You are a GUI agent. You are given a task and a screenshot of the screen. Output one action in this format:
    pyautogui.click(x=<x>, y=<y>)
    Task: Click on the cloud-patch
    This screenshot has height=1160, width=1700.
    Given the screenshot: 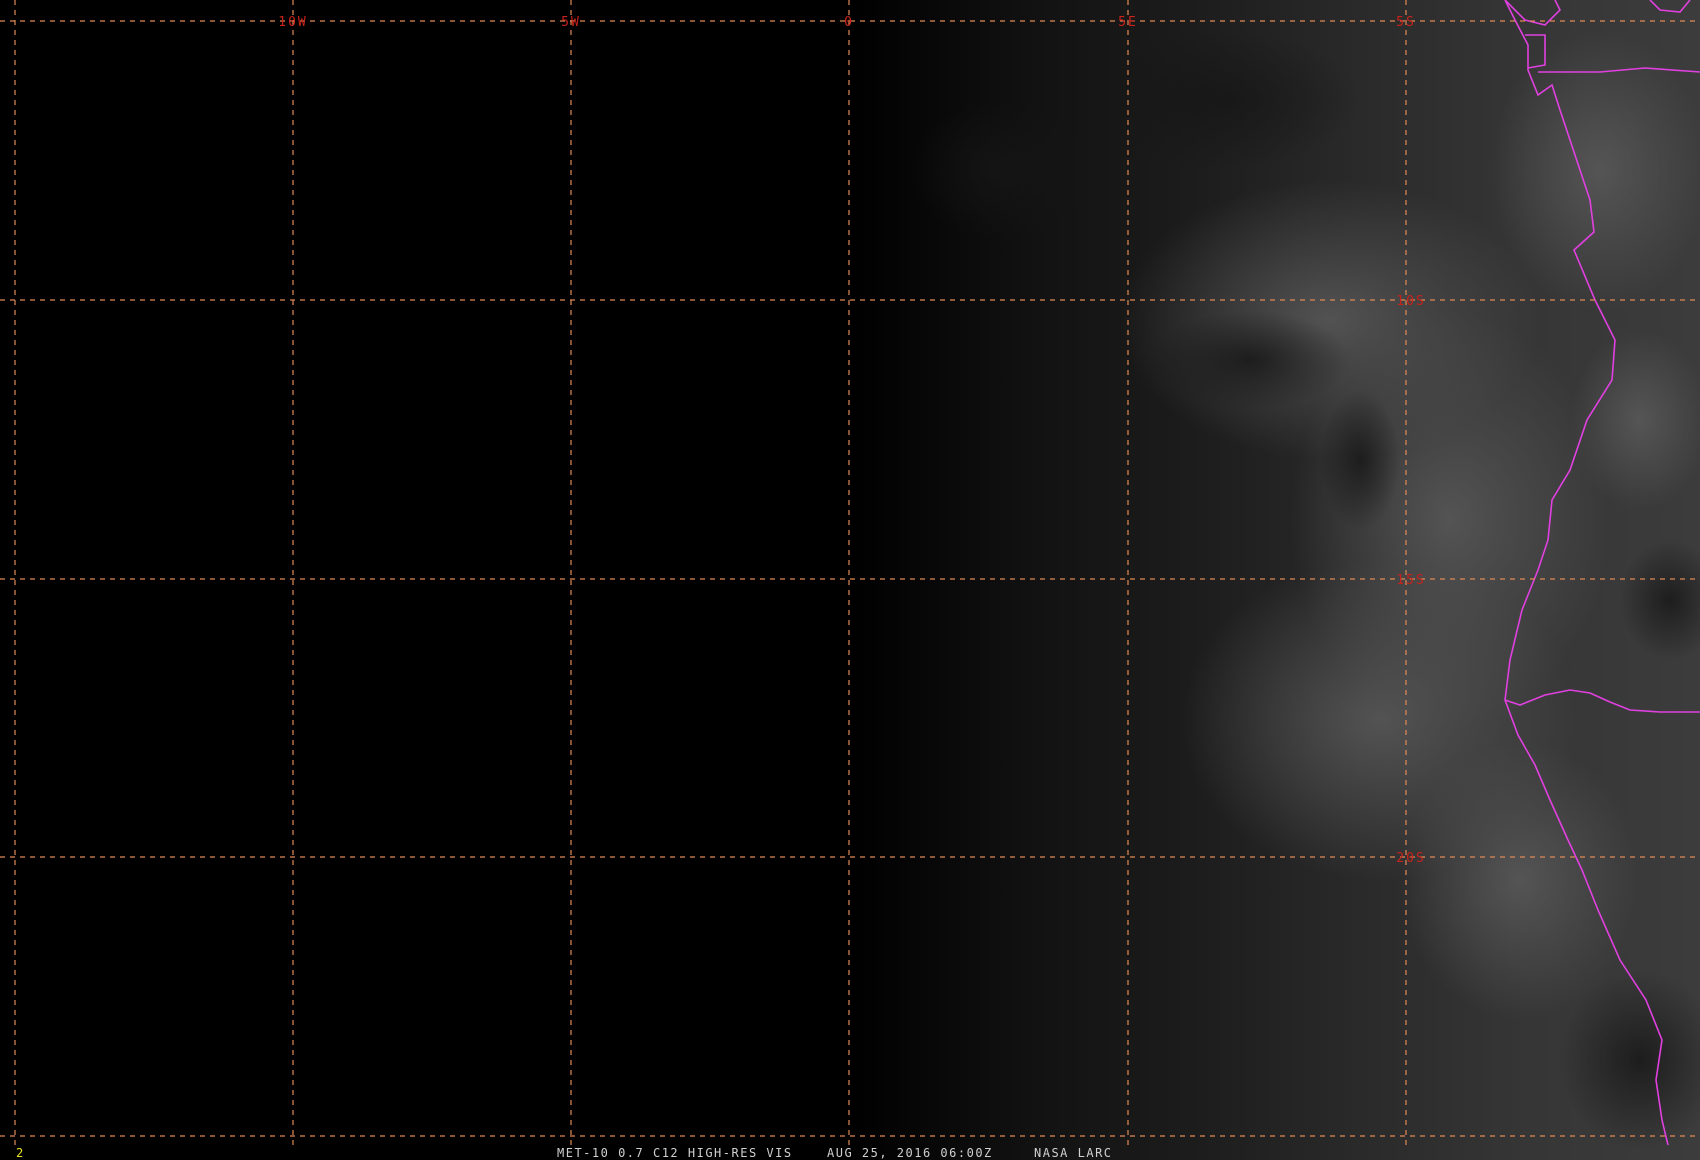 What is the action you would take?
    pyautogui.click(x=1520, y=880)
    